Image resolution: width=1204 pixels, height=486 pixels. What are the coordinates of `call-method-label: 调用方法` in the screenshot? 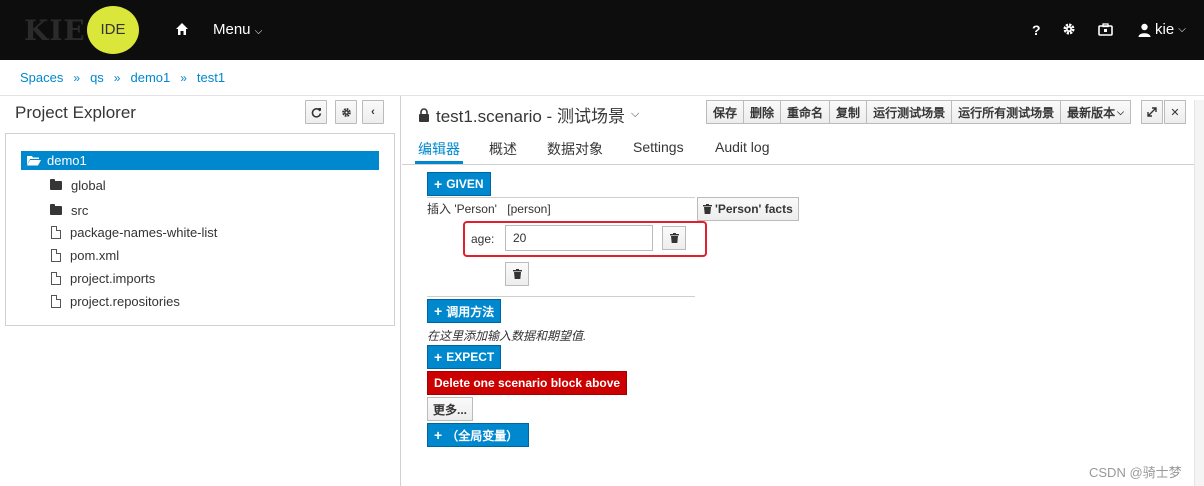 It's located at (470, 311).